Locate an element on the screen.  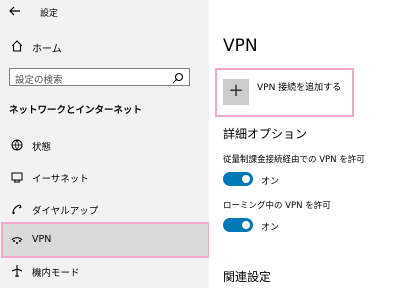
related-settings-title: 関連設定 is located at coordinates (247, 277).